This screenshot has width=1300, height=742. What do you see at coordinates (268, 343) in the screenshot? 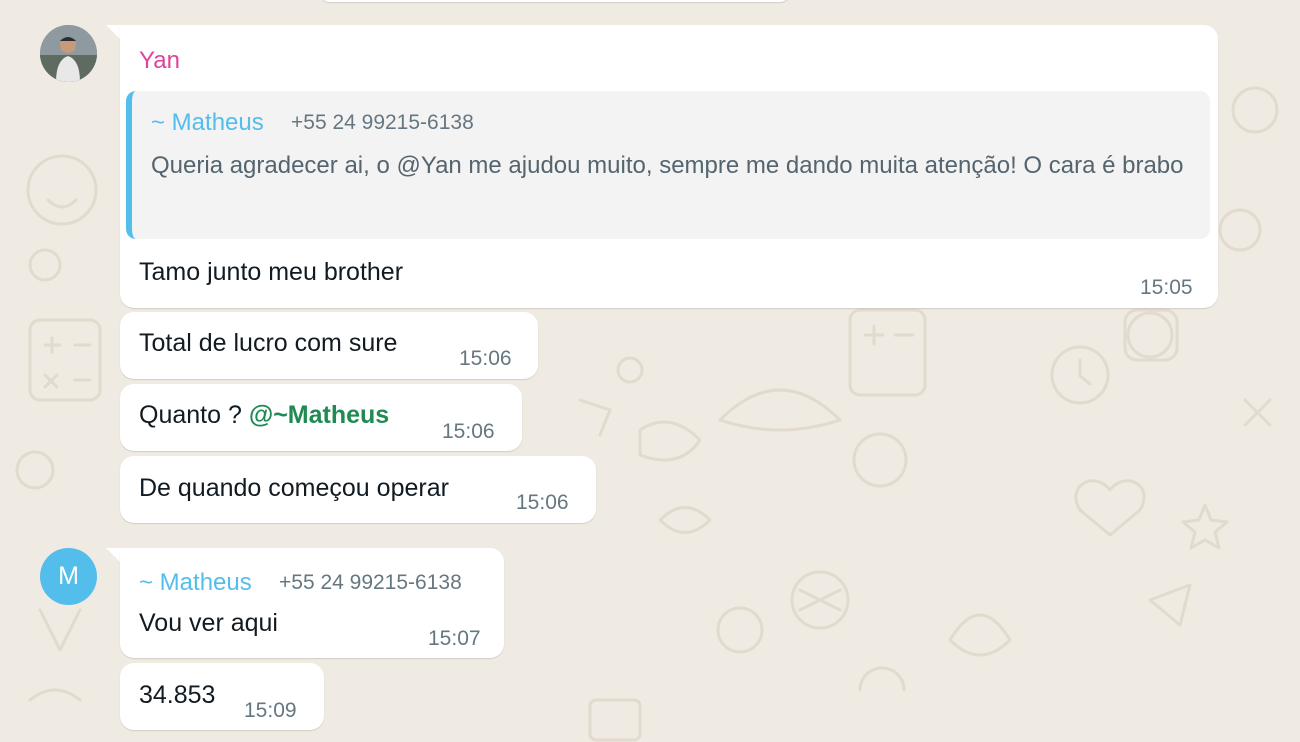
I see `message-text: Total de lucro com sure` at bounding box center [268, 343].